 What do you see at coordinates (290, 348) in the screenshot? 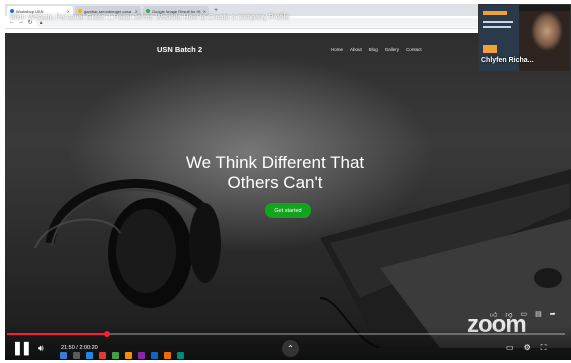
I see `chevron-up-icon: ⌃` at bounding box center [290, 348].